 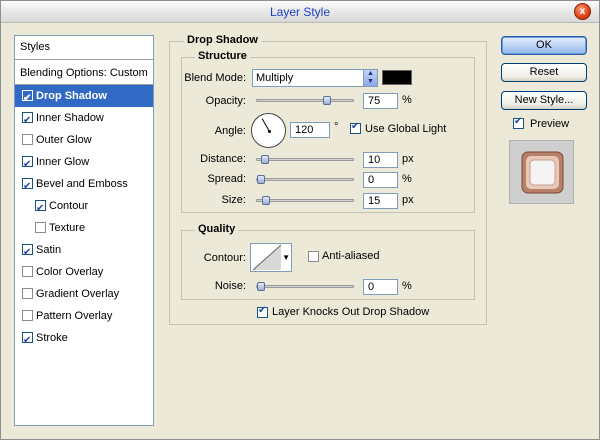 I want to click on style-item-drop-shadow: Drop Shadow, so click(x=84, y=97).